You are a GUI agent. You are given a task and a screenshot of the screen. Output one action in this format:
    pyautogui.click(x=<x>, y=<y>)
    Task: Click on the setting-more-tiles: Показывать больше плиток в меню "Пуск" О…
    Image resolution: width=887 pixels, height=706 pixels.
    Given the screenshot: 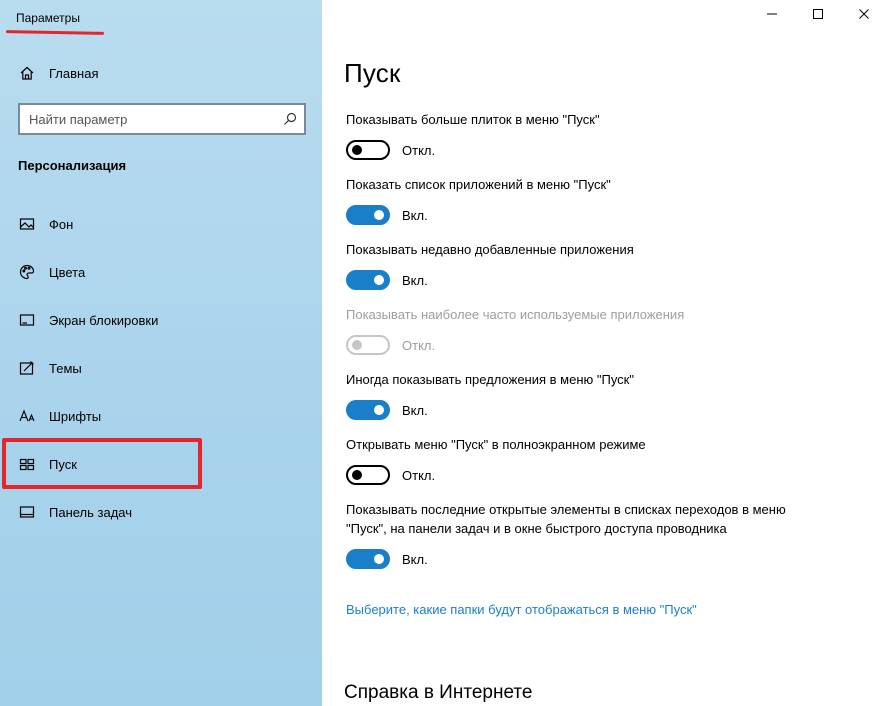 What is the action you would take?
    pyautogui.click(x=566, y=135)
    